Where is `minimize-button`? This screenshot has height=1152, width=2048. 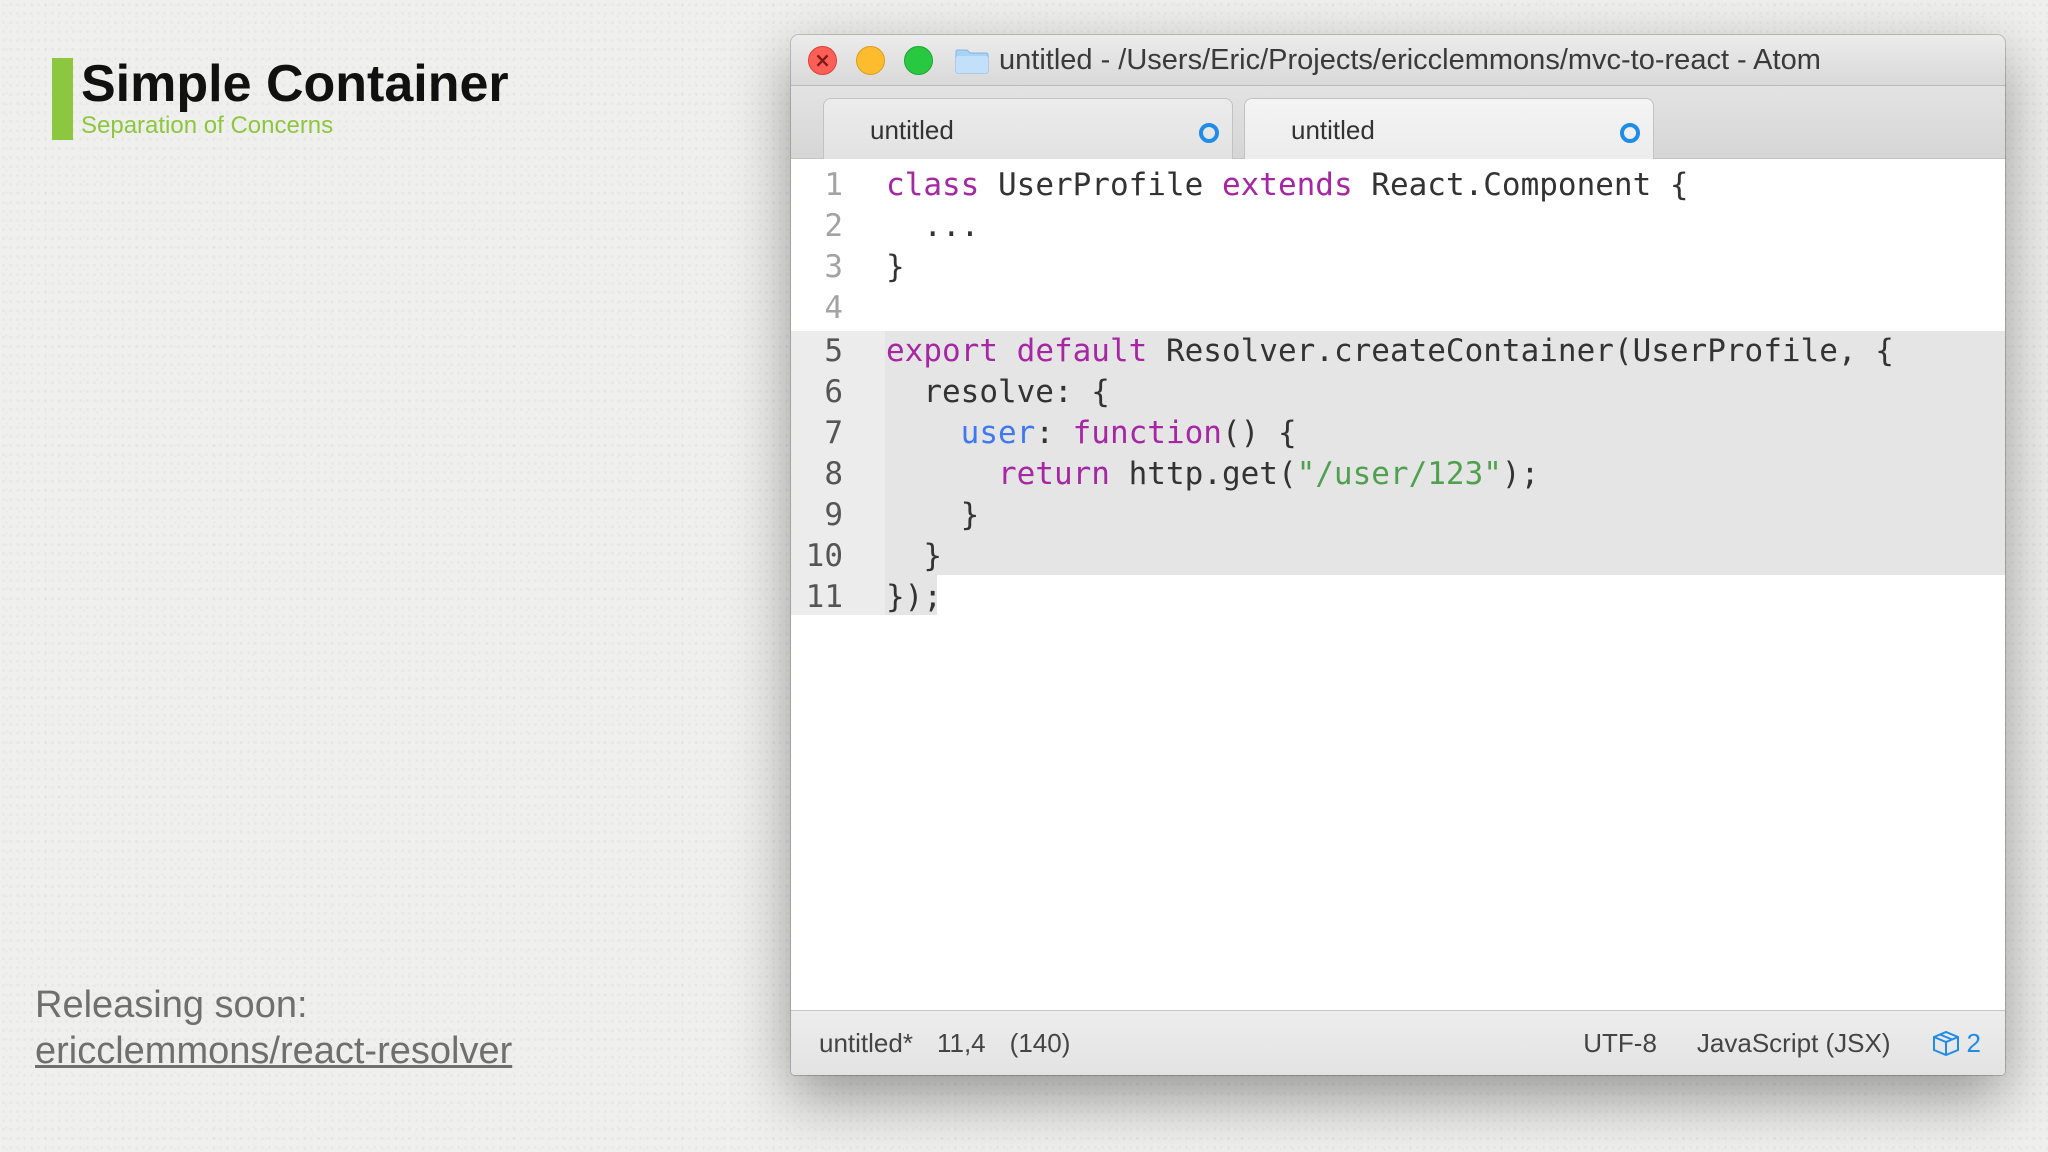 minimize-button is located at coordinates (870, 60).